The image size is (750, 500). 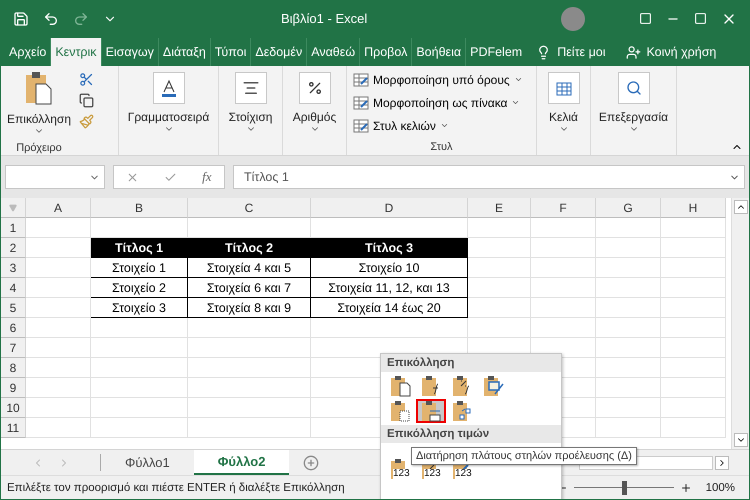 I want to click on row-header: 8, so click(x=13, y=368).